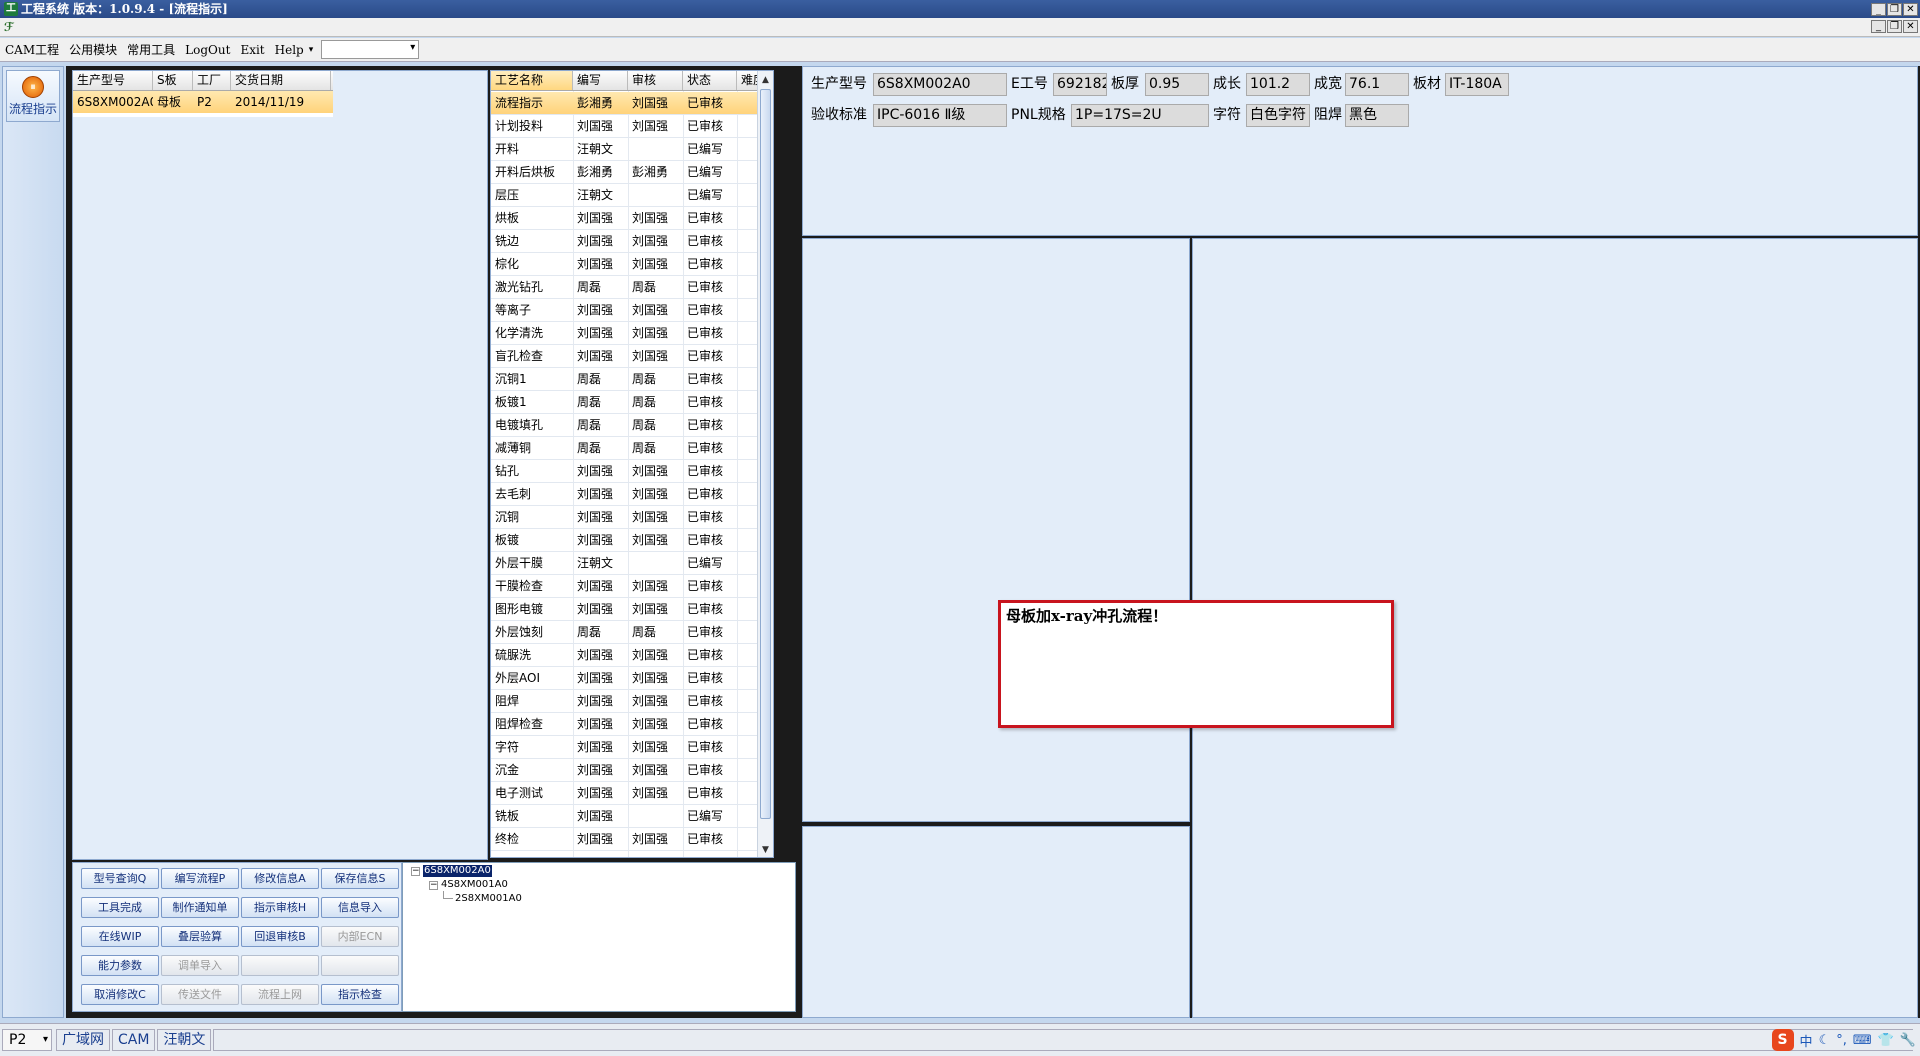 This screenshot has height=1056, width=1920. Describe the element at coordinates (632, 195) in the screenshot. I see `table-row: 层压 汪朝文 已编写` at that location.